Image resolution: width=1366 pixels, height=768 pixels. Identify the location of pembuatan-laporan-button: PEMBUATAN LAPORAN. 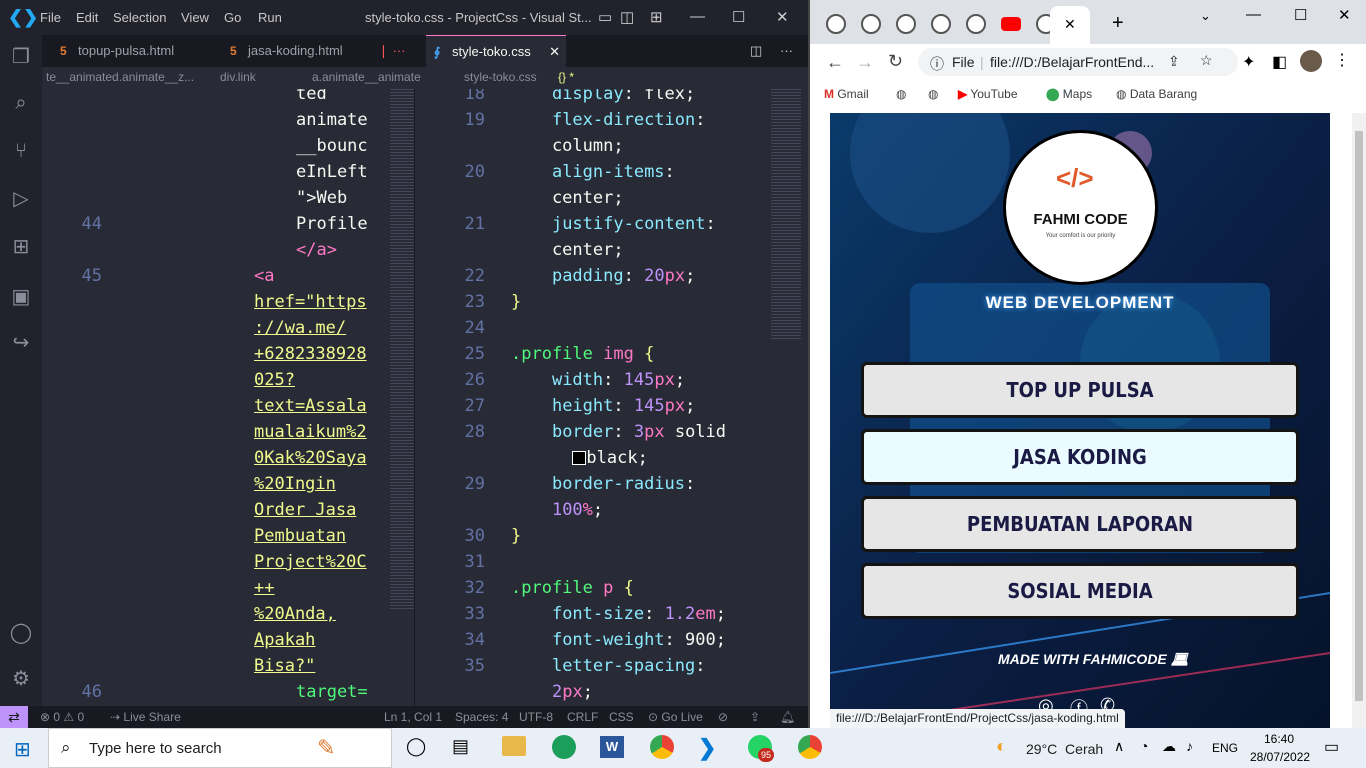
(1080, 524).